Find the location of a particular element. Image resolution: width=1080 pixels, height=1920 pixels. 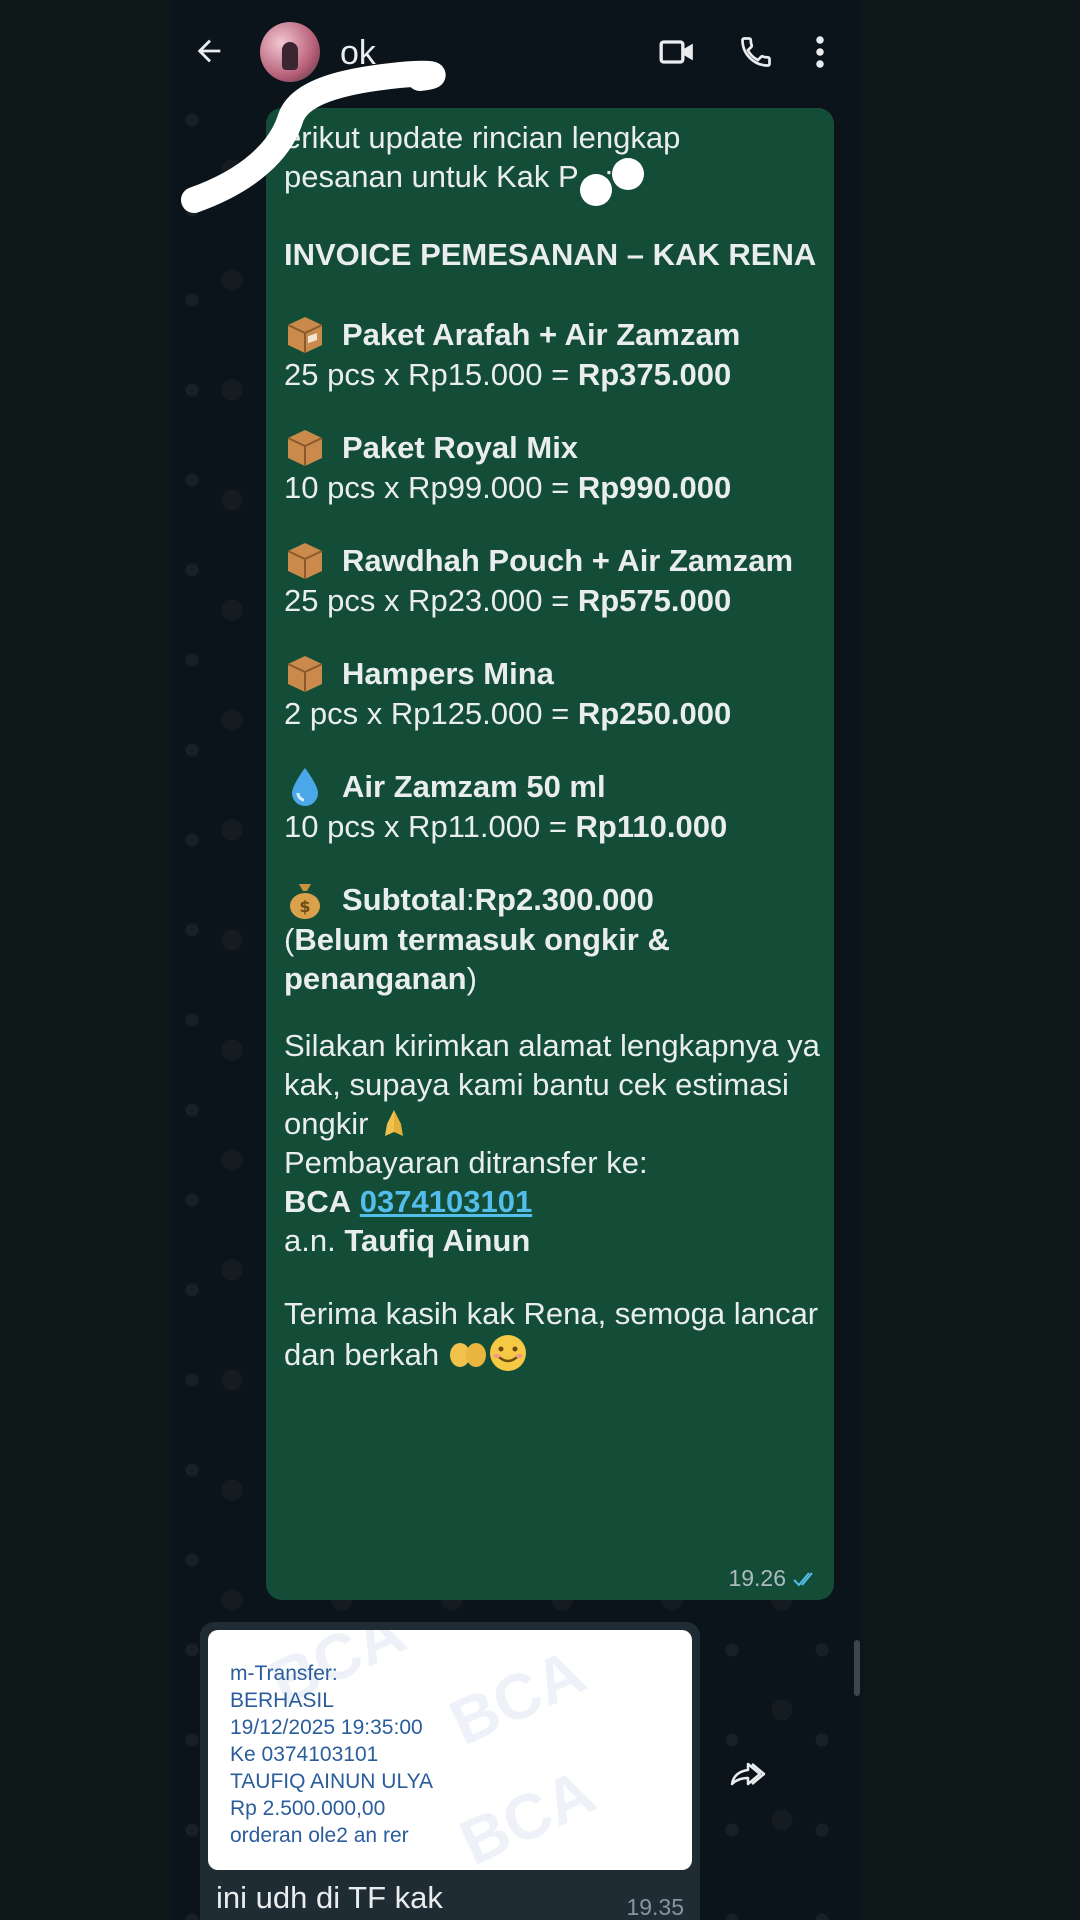

bank-account-link: 0374103101 is located at coordinates (446, 1201).